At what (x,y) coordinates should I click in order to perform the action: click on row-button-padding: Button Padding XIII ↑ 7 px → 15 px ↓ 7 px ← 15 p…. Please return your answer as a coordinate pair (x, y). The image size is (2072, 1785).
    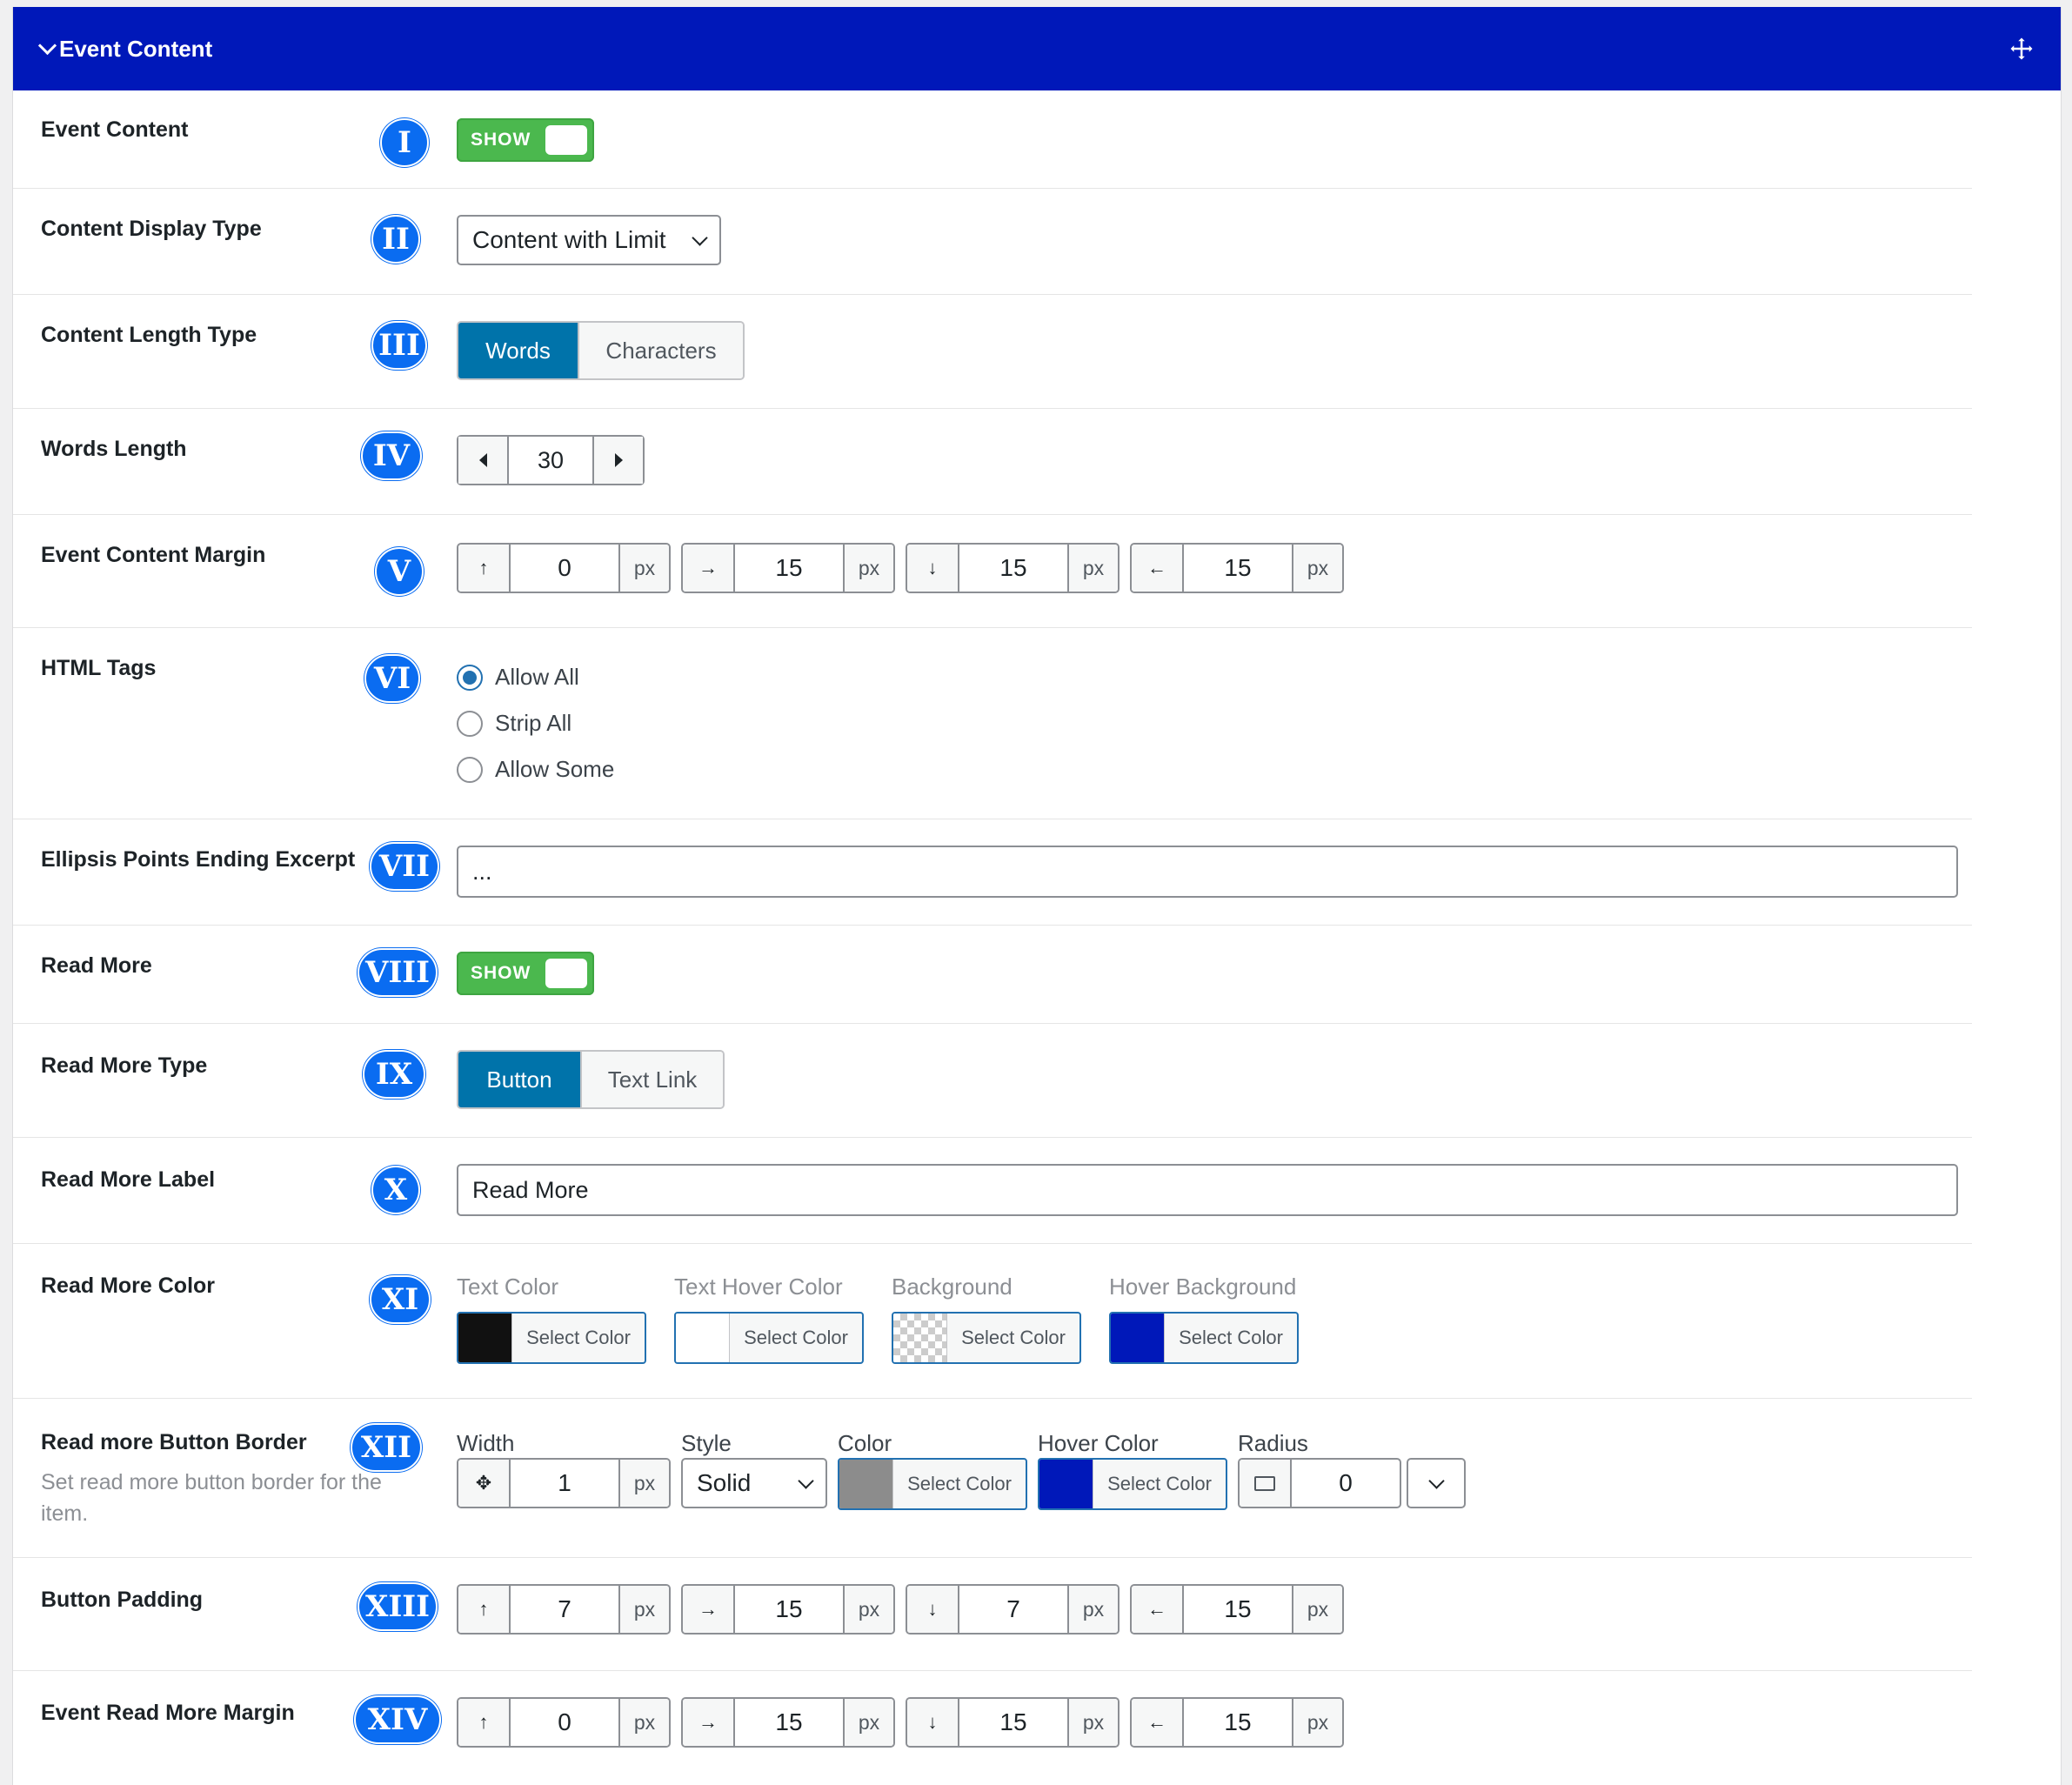
    Looking at the image, I should click on (992, 1614).